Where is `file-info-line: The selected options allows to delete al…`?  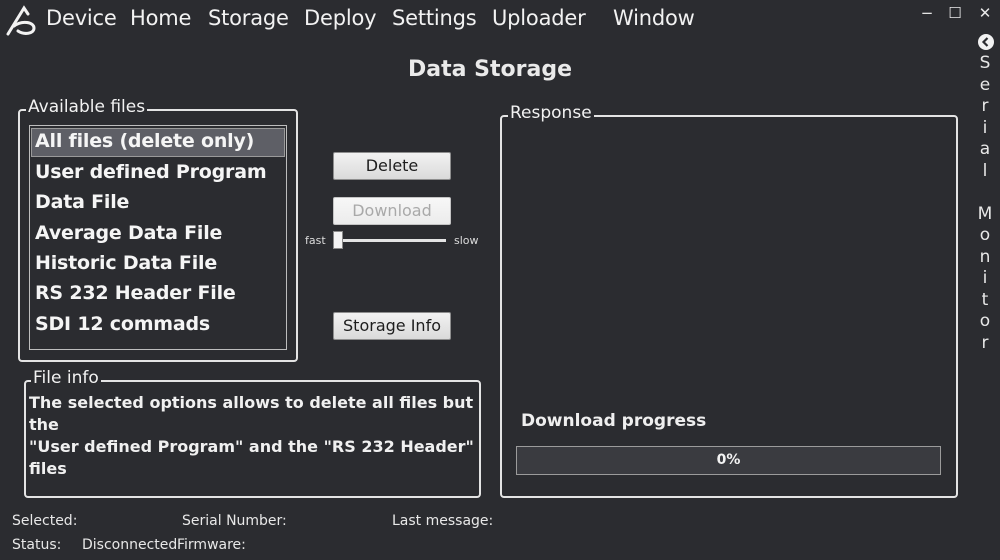
file-info-line: The selected options allows to delete al… is located at coordinates (251, 413).